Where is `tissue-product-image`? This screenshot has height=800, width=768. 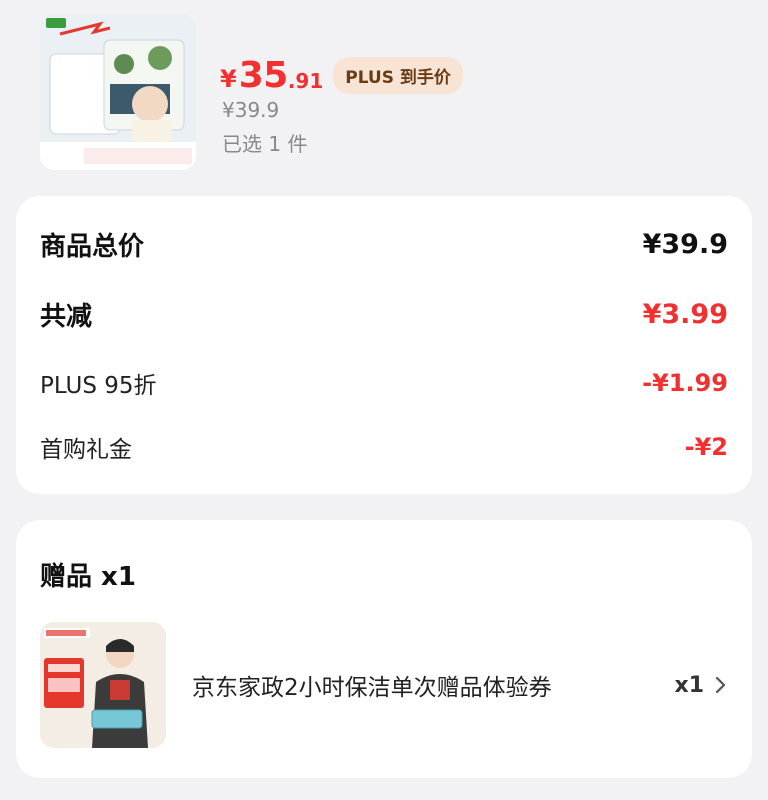 tissue-product-image is located at coordinates (118, 92).